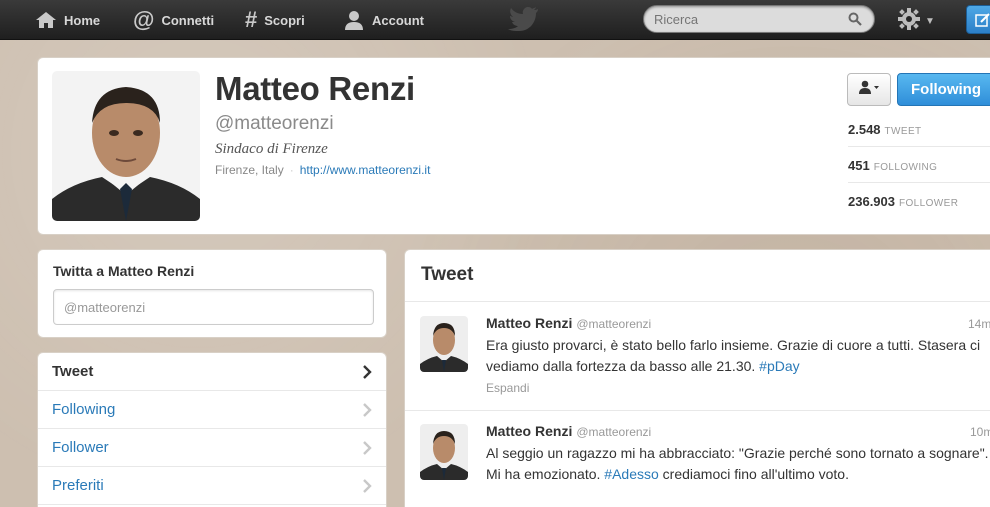 The image size is (990, 507). Describe the element at coordinates (507, 388) in the screenshot. I see `expand-tweet-link: Espandi` at that location.